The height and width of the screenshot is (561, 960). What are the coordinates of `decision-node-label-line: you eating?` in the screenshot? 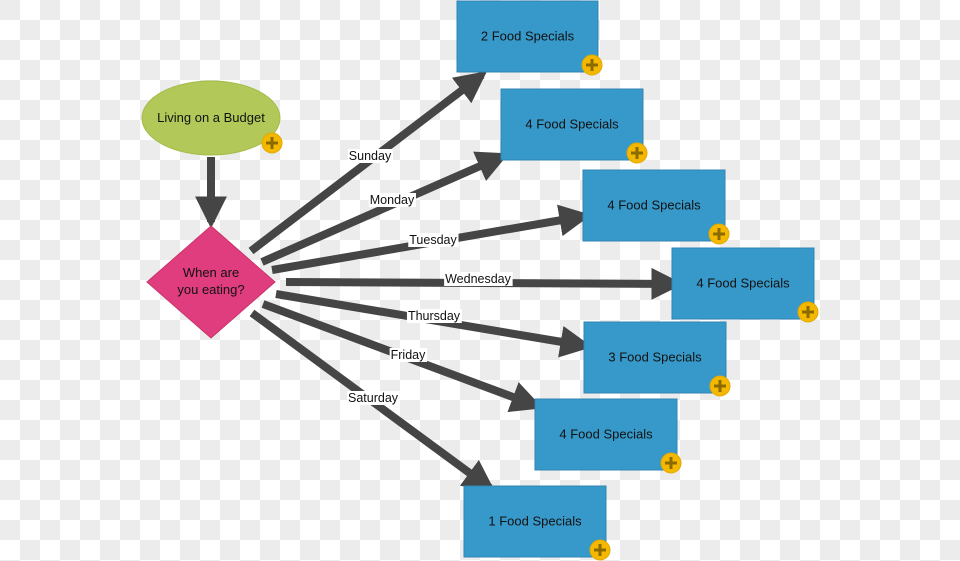 It's located at (210, 289).